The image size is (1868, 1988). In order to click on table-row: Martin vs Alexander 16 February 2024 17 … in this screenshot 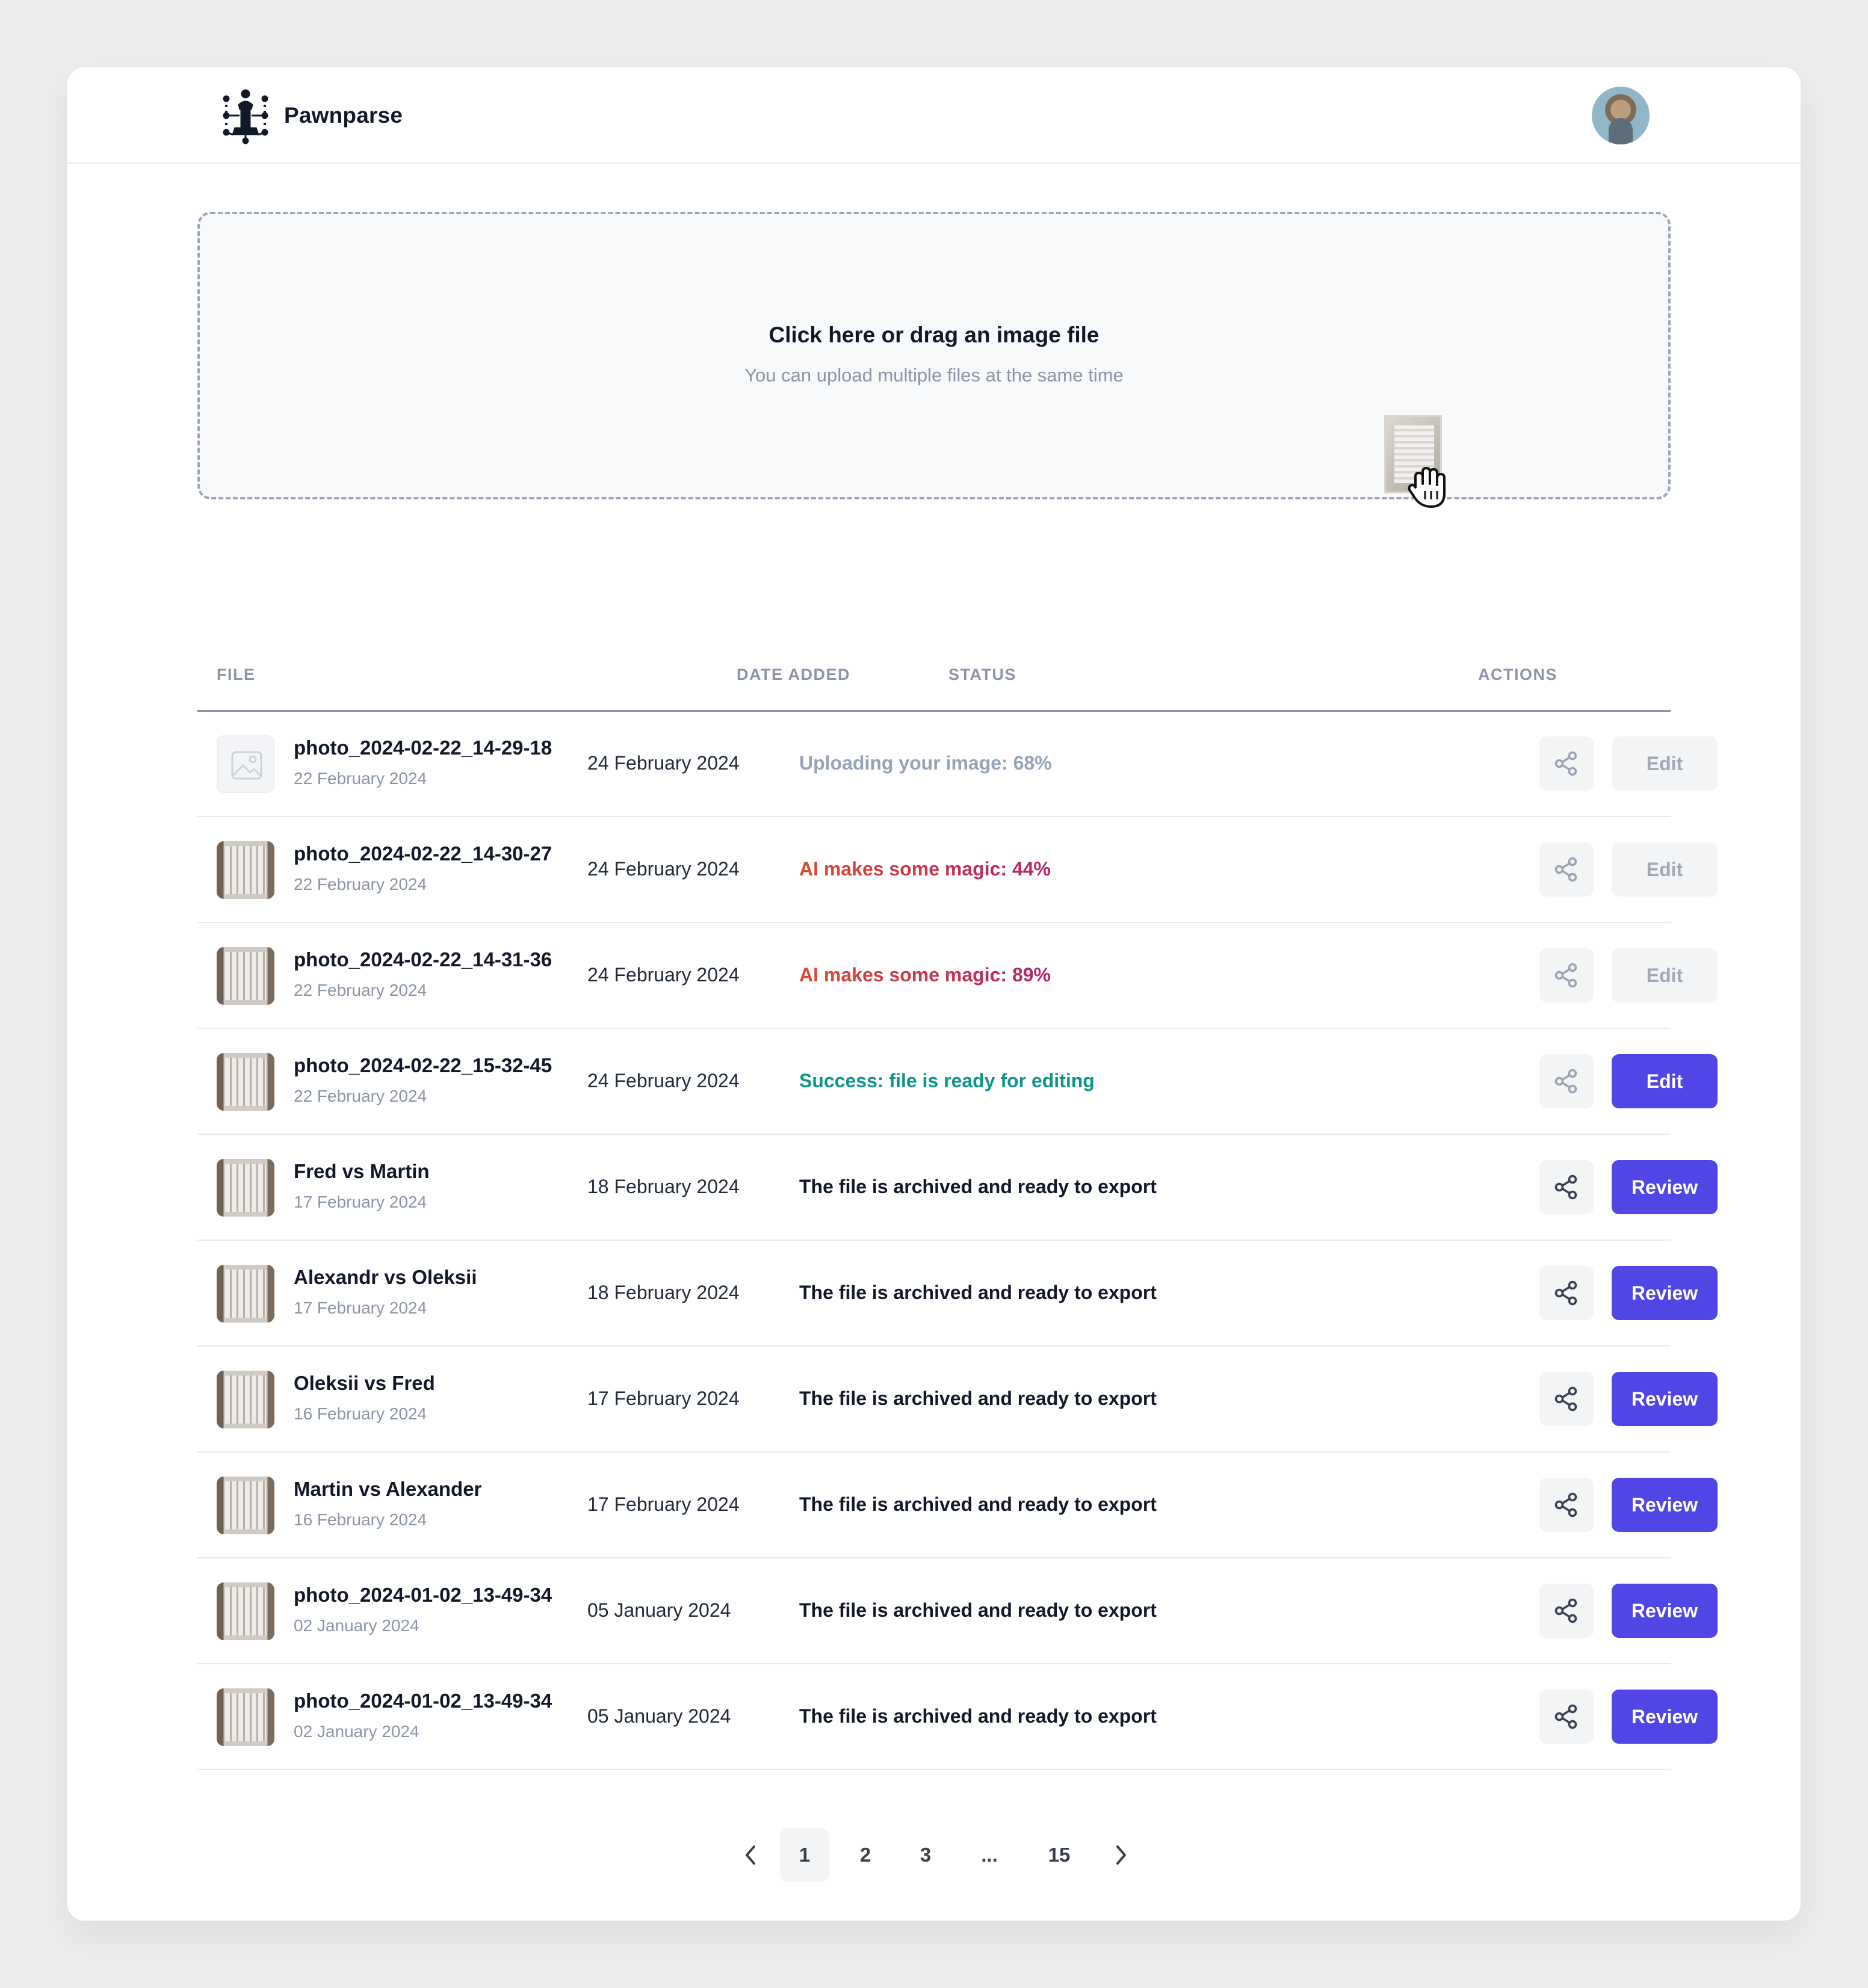, I will do `click(957, 1505)`.